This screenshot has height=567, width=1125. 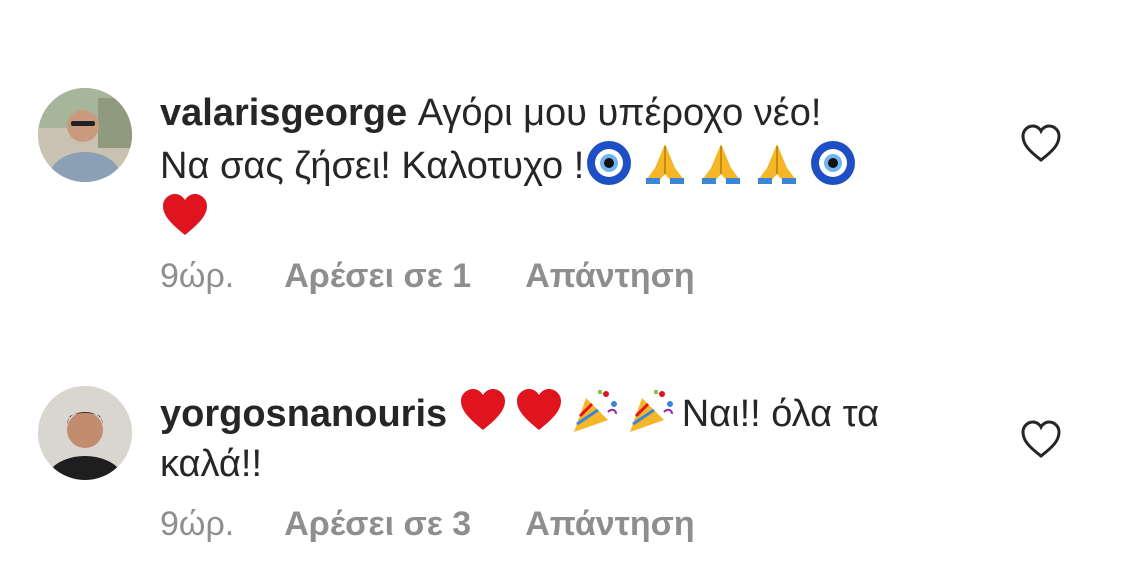 What do you see at coordinates (377, 276) in the screenshot?
I see `likes-count-link: Αρέσει σε 1` at bounding box center [377, 276].